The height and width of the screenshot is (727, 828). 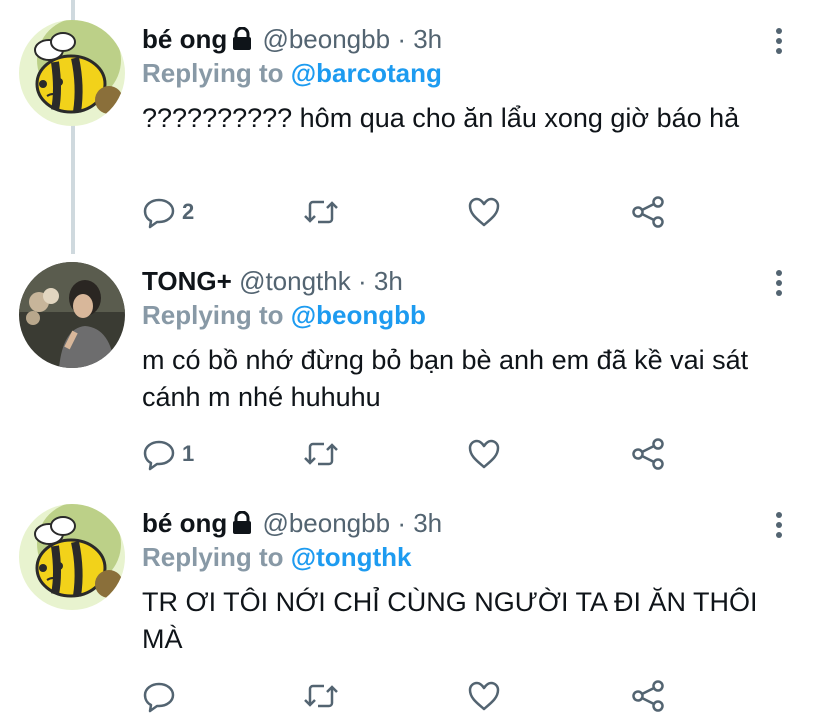 What do you see at coordinates (358, 315) in the screenshot?
I see `mention-link: @beongbb` at bounding box center [358, 315].